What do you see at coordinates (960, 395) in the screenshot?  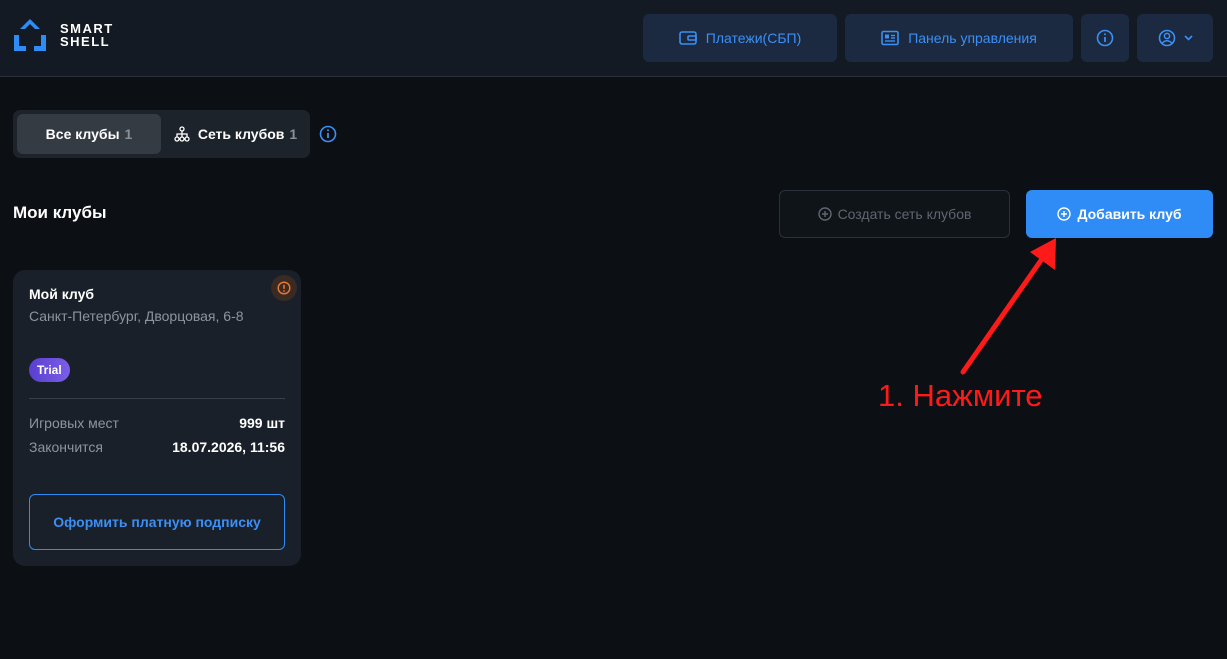 I see `annotation-text: 1. Нажмите` at bounding box center [960, 395].